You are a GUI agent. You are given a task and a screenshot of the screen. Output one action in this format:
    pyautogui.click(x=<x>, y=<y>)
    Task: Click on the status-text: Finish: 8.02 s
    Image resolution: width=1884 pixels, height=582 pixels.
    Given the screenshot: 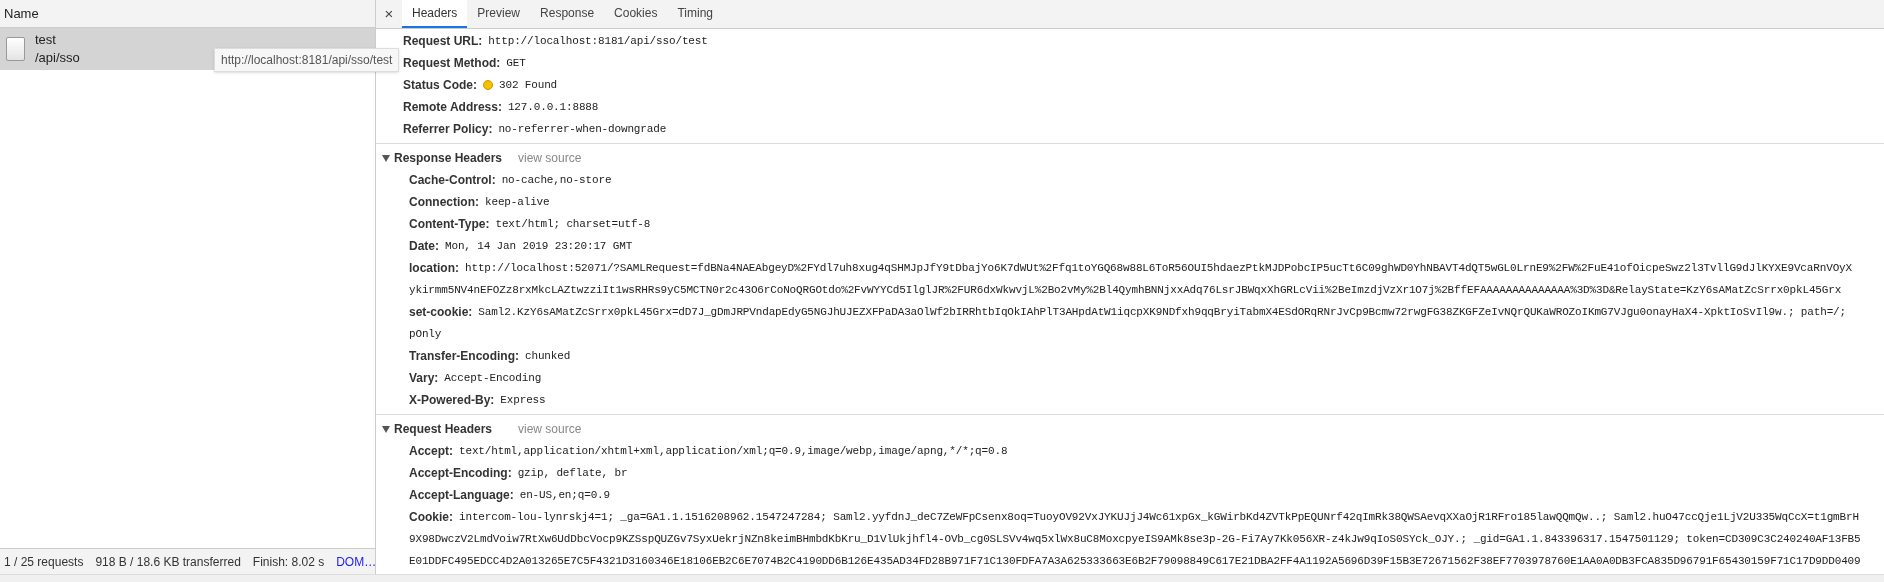 What is the action you would take?
    pyautogui.click(x=288, y=562)
    